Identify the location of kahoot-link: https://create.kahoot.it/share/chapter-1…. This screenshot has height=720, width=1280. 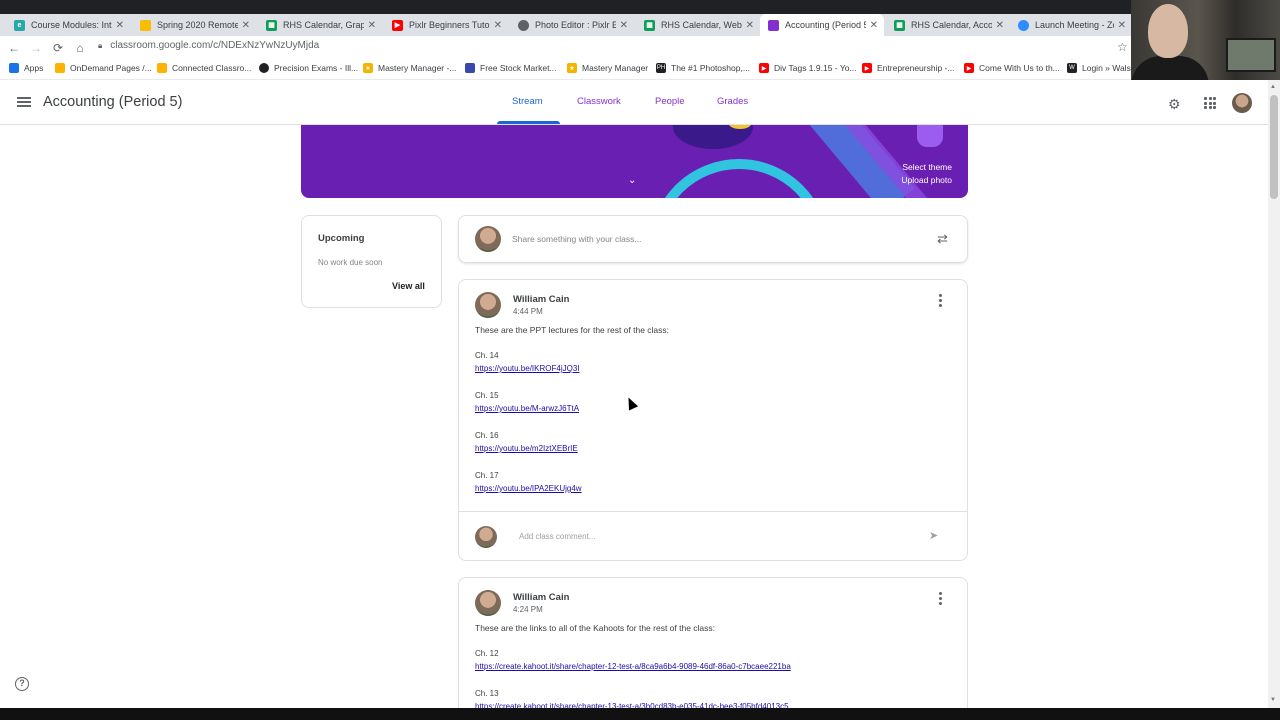
(633, 666).